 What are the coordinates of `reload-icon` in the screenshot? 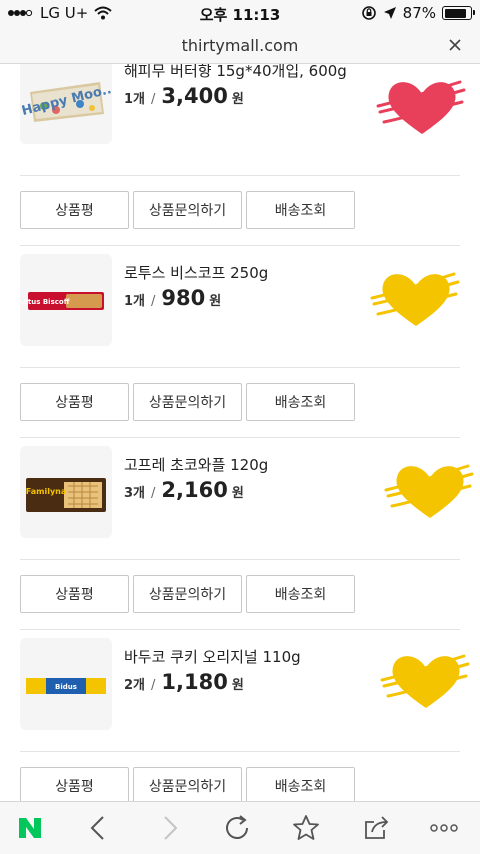 It's located at (237, 828).